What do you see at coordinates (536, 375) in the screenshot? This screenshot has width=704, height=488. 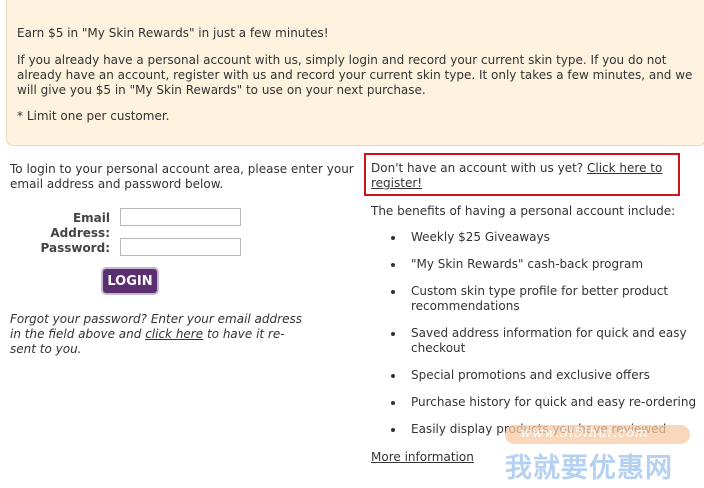 I see `list-item: Special promotions and exclusive offers` at bounding box center [536, 375].